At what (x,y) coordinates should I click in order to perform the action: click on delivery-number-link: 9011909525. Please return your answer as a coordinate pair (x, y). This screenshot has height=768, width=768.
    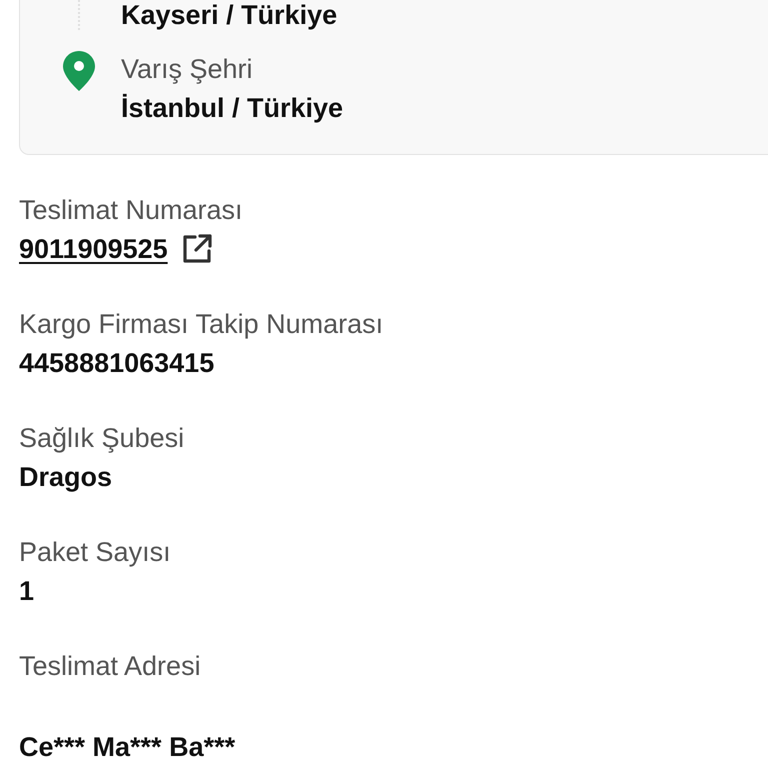
    Looking at the image, I should click on (93, 249).